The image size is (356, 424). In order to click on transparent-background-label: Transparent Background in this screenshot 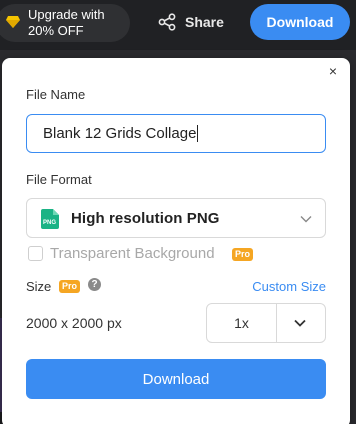, I will do `click(132, 253)`.